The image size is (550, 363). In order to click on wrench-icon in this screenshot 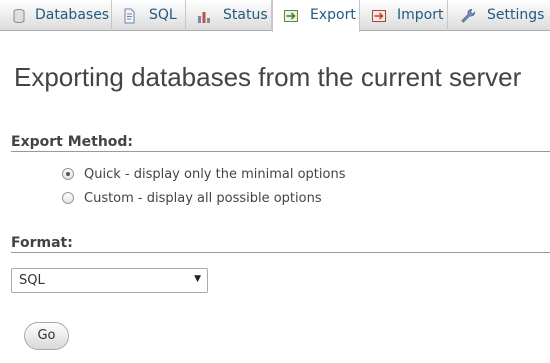, I will do `click(468, 15)`.